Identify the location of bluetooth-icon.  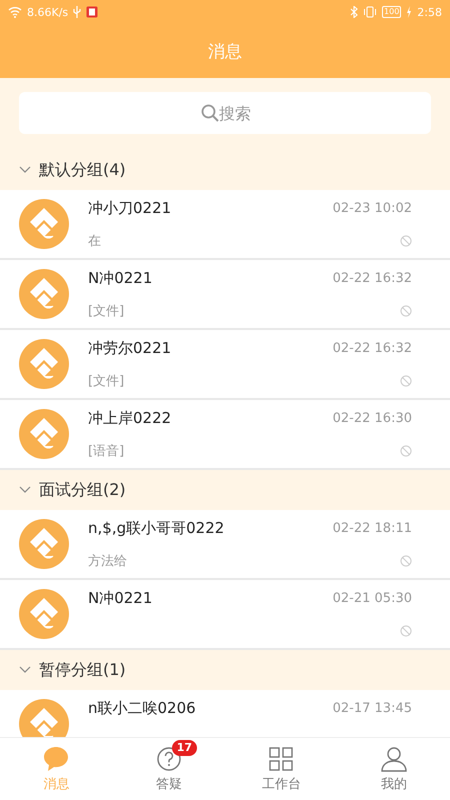
(354, 12).